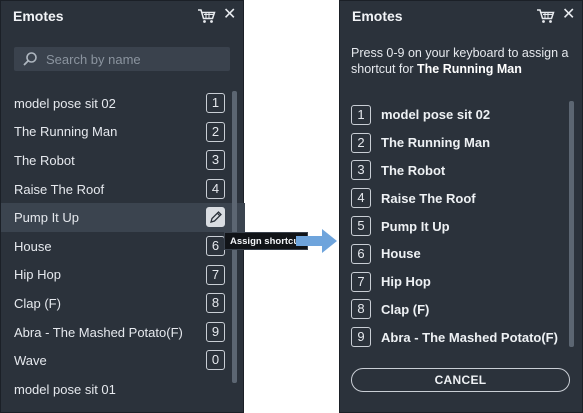  I want to click on assign-shortcut-button, so click(215, 217).